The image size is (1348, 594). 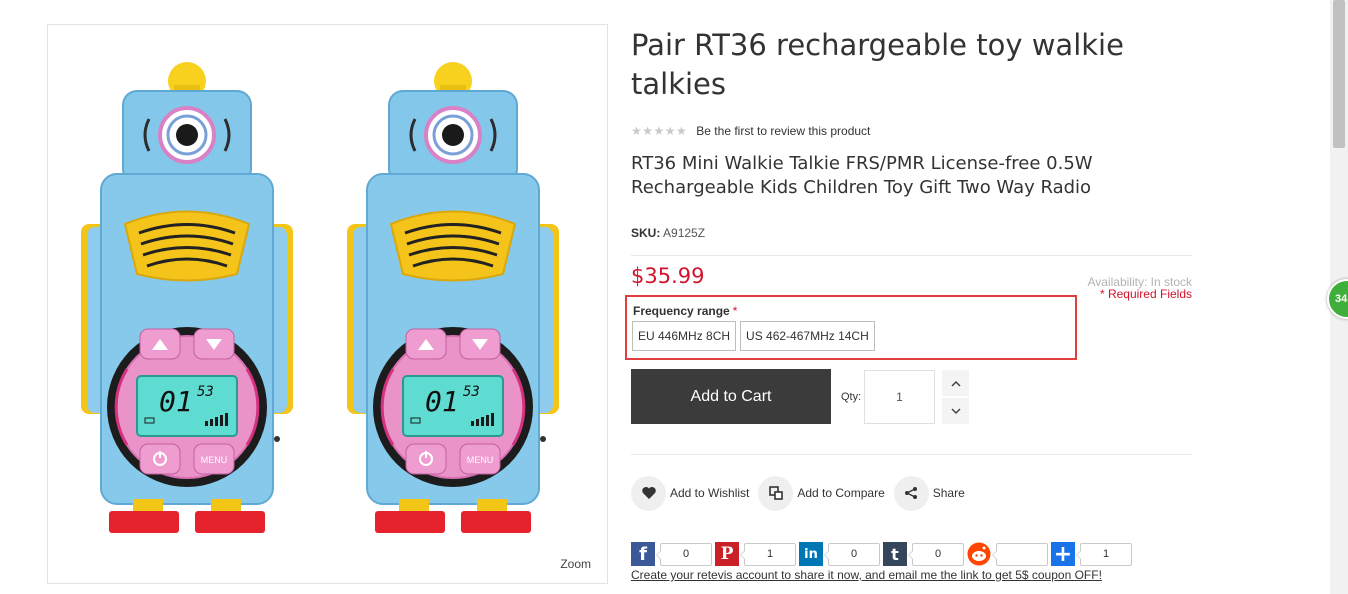 What do you see at coordinates (1145, 294) in the screenshot?
I see `required-fields-note: * Required Fields` at bounding box center [1145, 294].